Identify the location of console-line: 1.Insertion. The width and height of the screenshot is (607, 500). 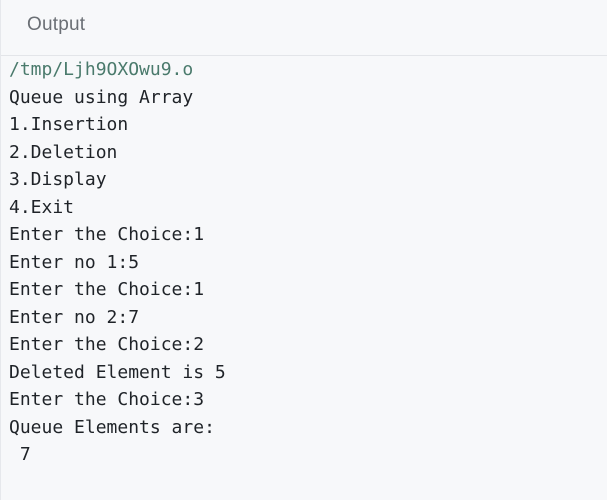
(69, 124).